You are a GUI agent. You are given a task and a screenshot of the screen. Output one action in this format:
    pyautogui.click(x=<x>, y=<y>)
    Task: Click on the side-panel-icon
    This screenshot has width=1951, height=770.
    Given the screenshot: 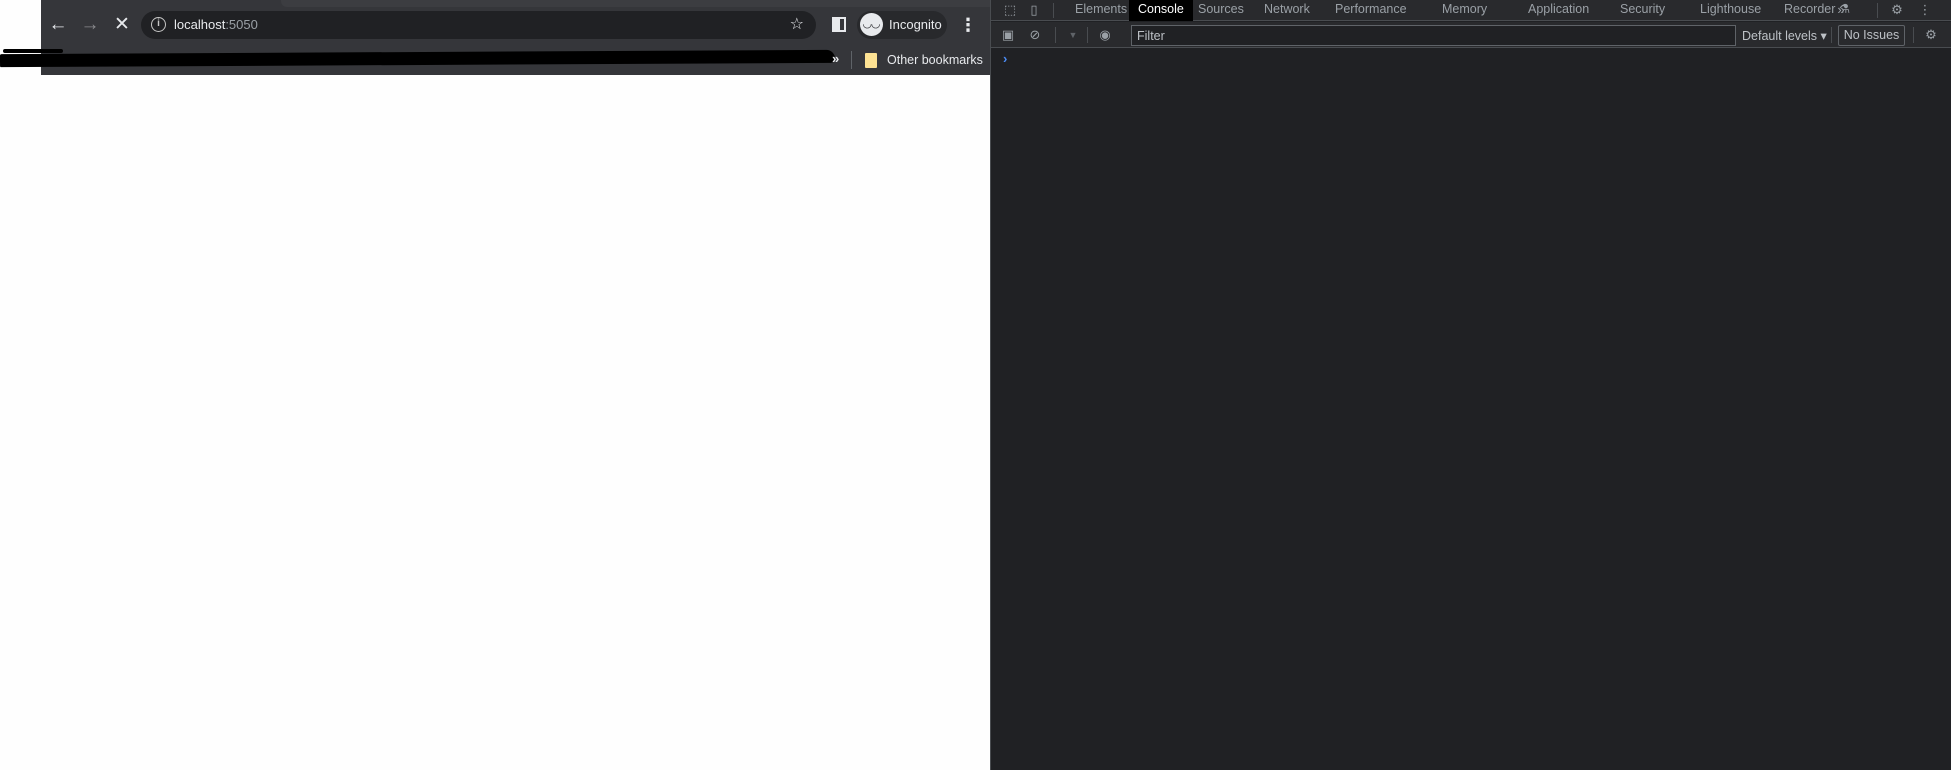 What is the action you would take?
    pyautogui.click(x=839, y=24)
    